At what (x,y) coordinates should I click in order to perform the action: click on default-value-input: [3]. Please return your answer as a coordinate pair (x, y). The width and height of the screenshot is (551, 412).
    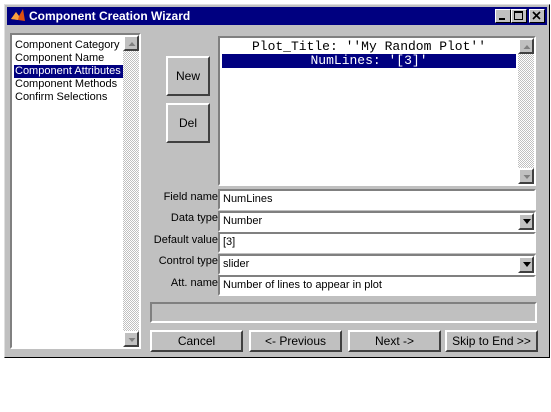
    Looking at the image, I should click on (377, 242).